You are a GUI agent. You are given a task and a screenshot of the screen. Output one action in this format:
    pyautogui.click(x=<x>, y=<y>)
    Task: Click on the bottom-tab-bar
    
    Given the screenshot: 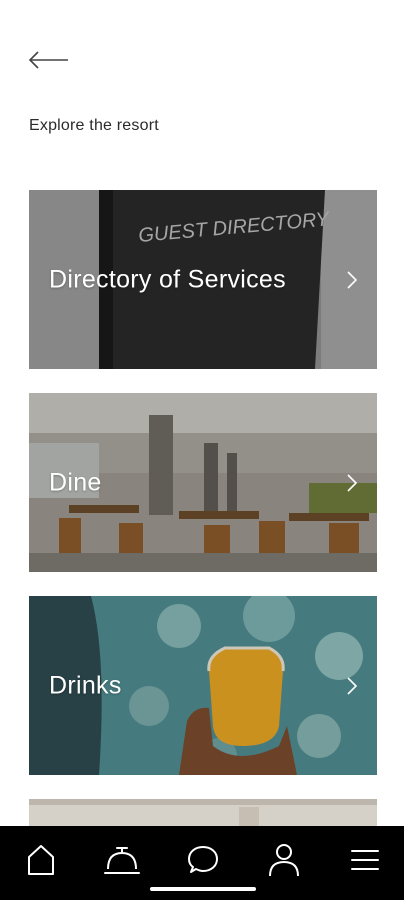 What is the action you would take?
    pyautogui.click(x=202, y=863)
    